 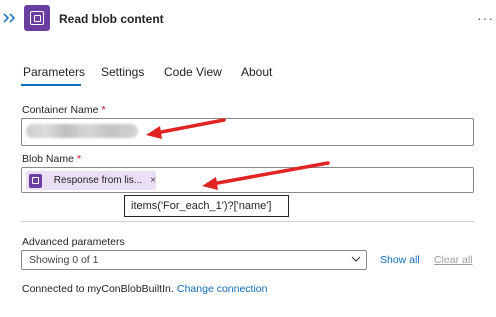 I want to click on token-tooltip: items('For_each_1')?['name'], so click(x=206, y=206).